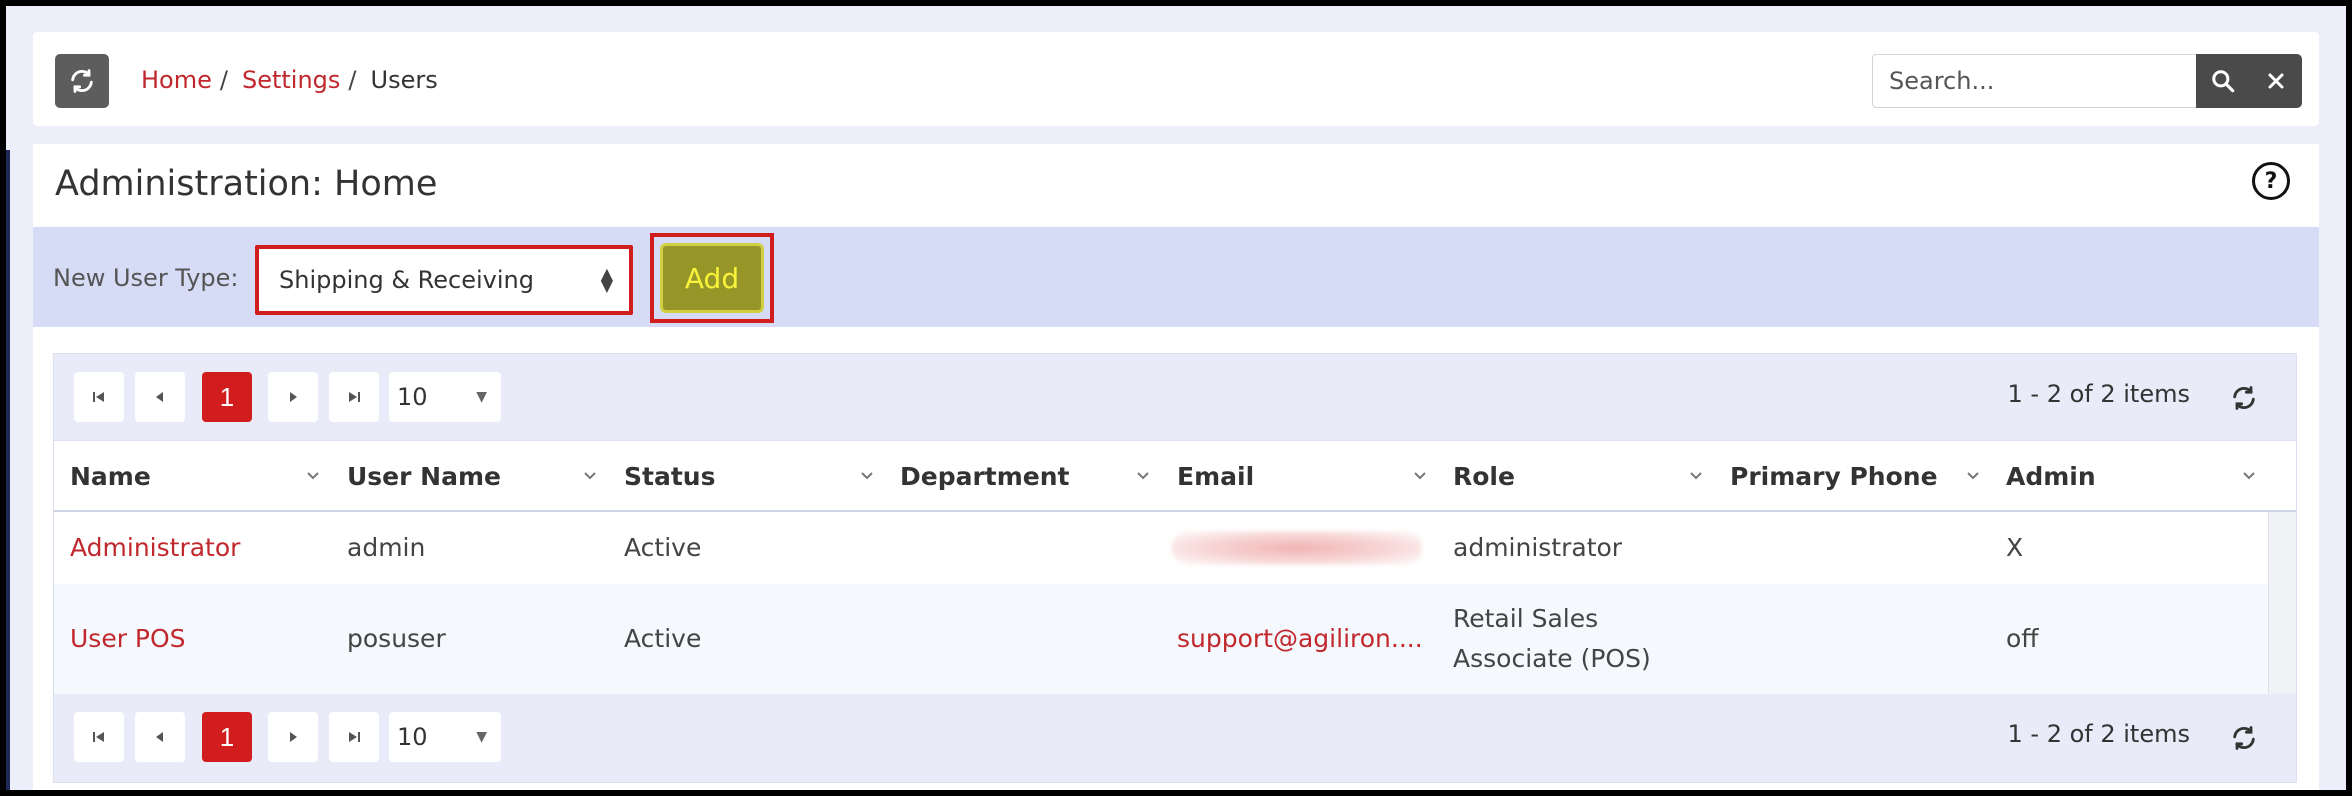  Describe the element at coordinates (1175, 738) in the screenshot. I see `pager-bottom: 1 10 ▼ 1 - 2 of 2 items` at that location.